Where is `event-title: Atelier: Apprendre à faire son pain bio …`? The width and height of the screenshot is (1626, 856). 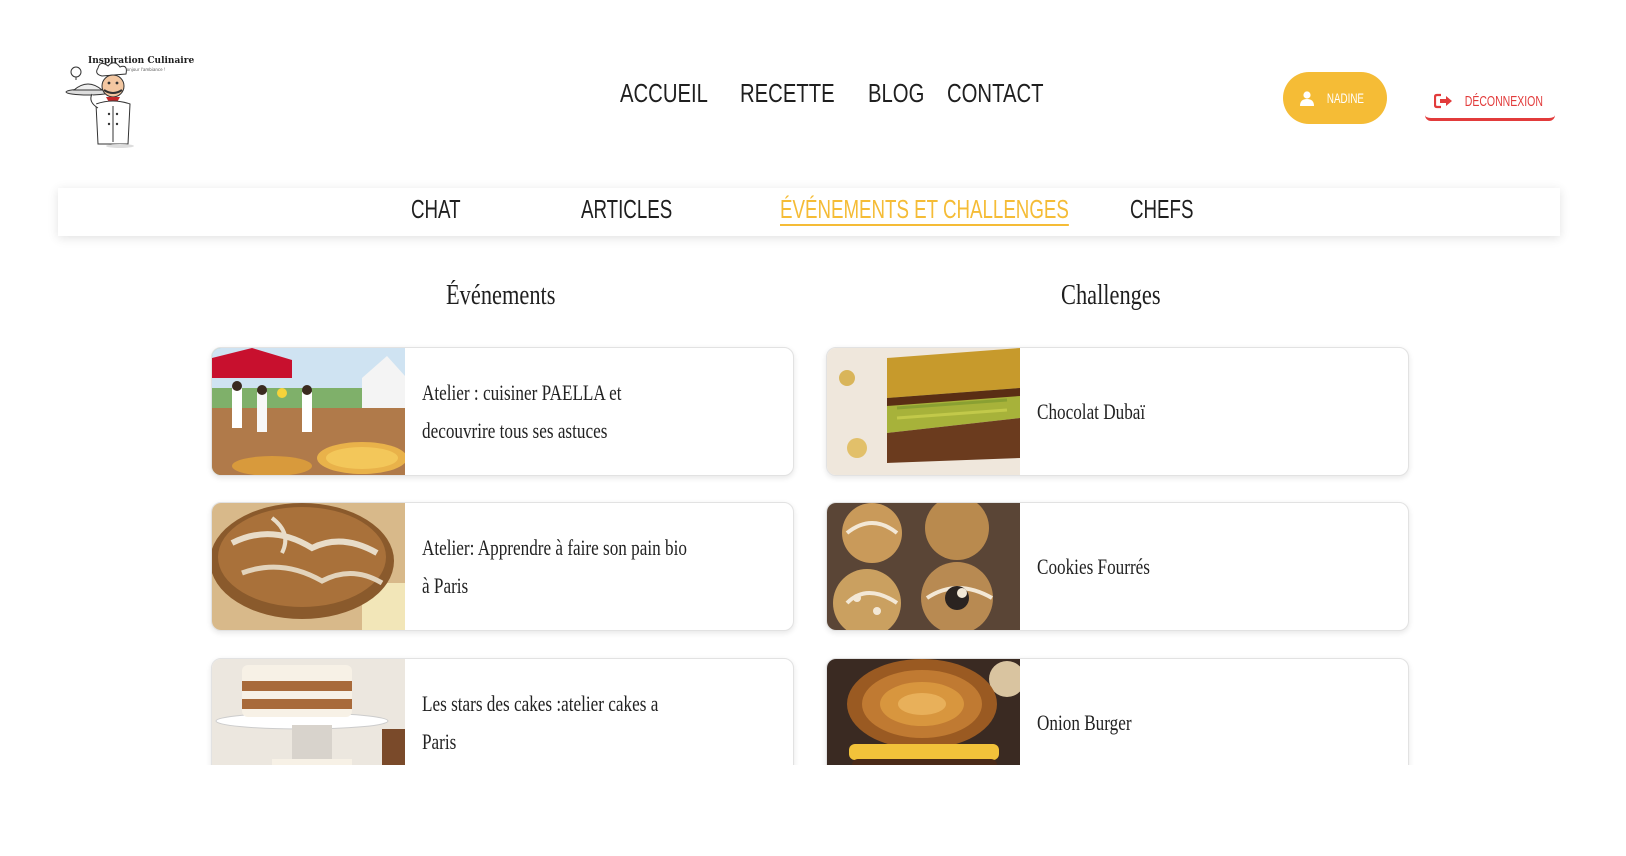
event-title: Atelier: Apprendre à faire son pain bio … is located at coordinates (554, 566).